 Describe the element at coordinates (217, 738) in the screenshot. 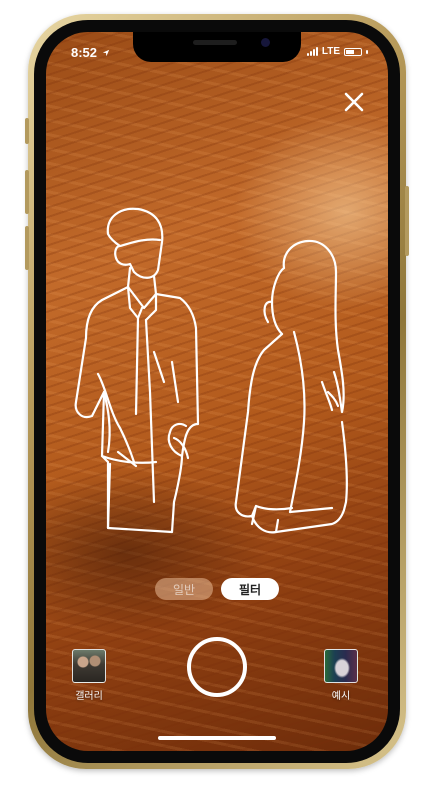

I see `home-indicator` at that location.